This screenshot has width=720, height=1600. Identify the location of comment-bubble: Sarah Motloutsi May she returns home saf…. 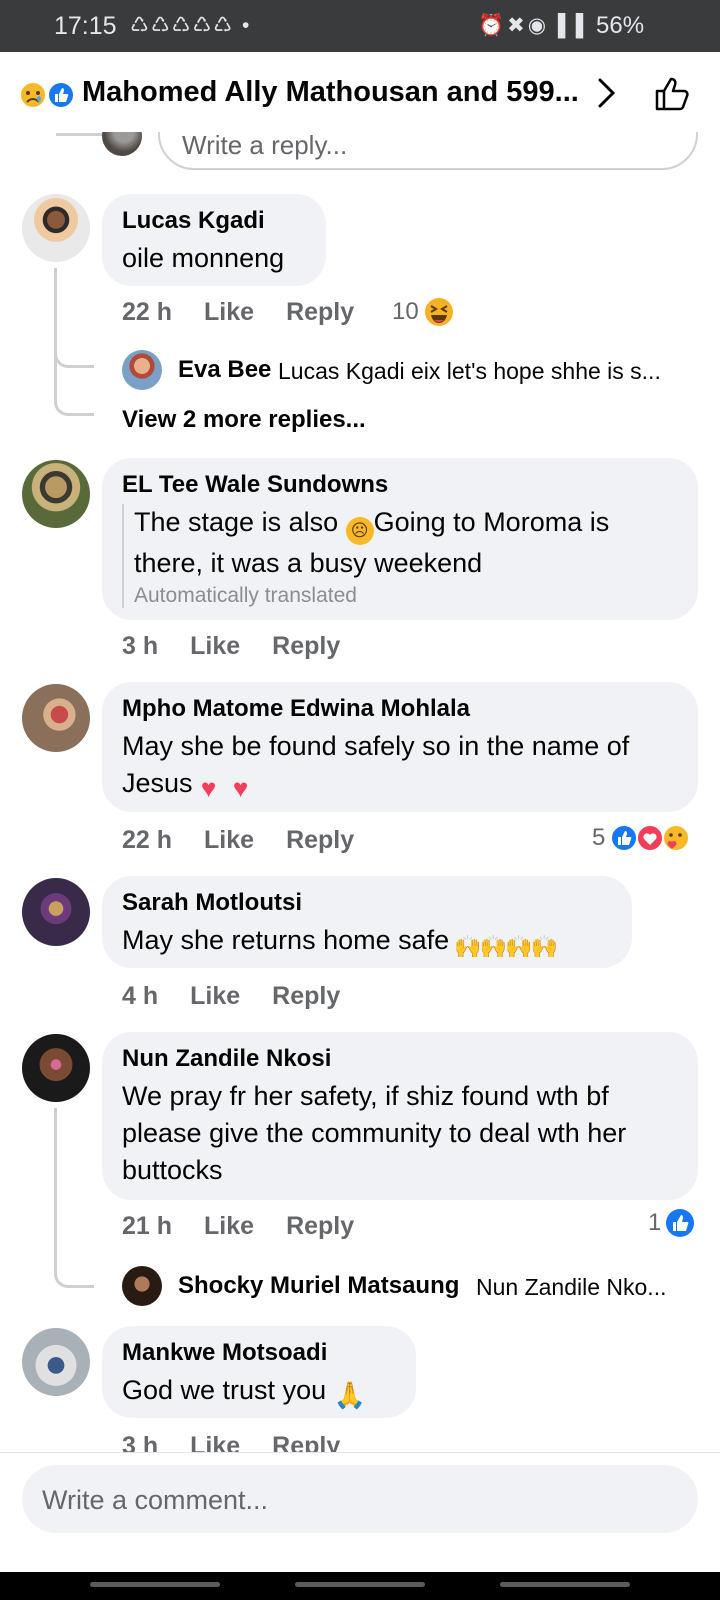
(367, 922).